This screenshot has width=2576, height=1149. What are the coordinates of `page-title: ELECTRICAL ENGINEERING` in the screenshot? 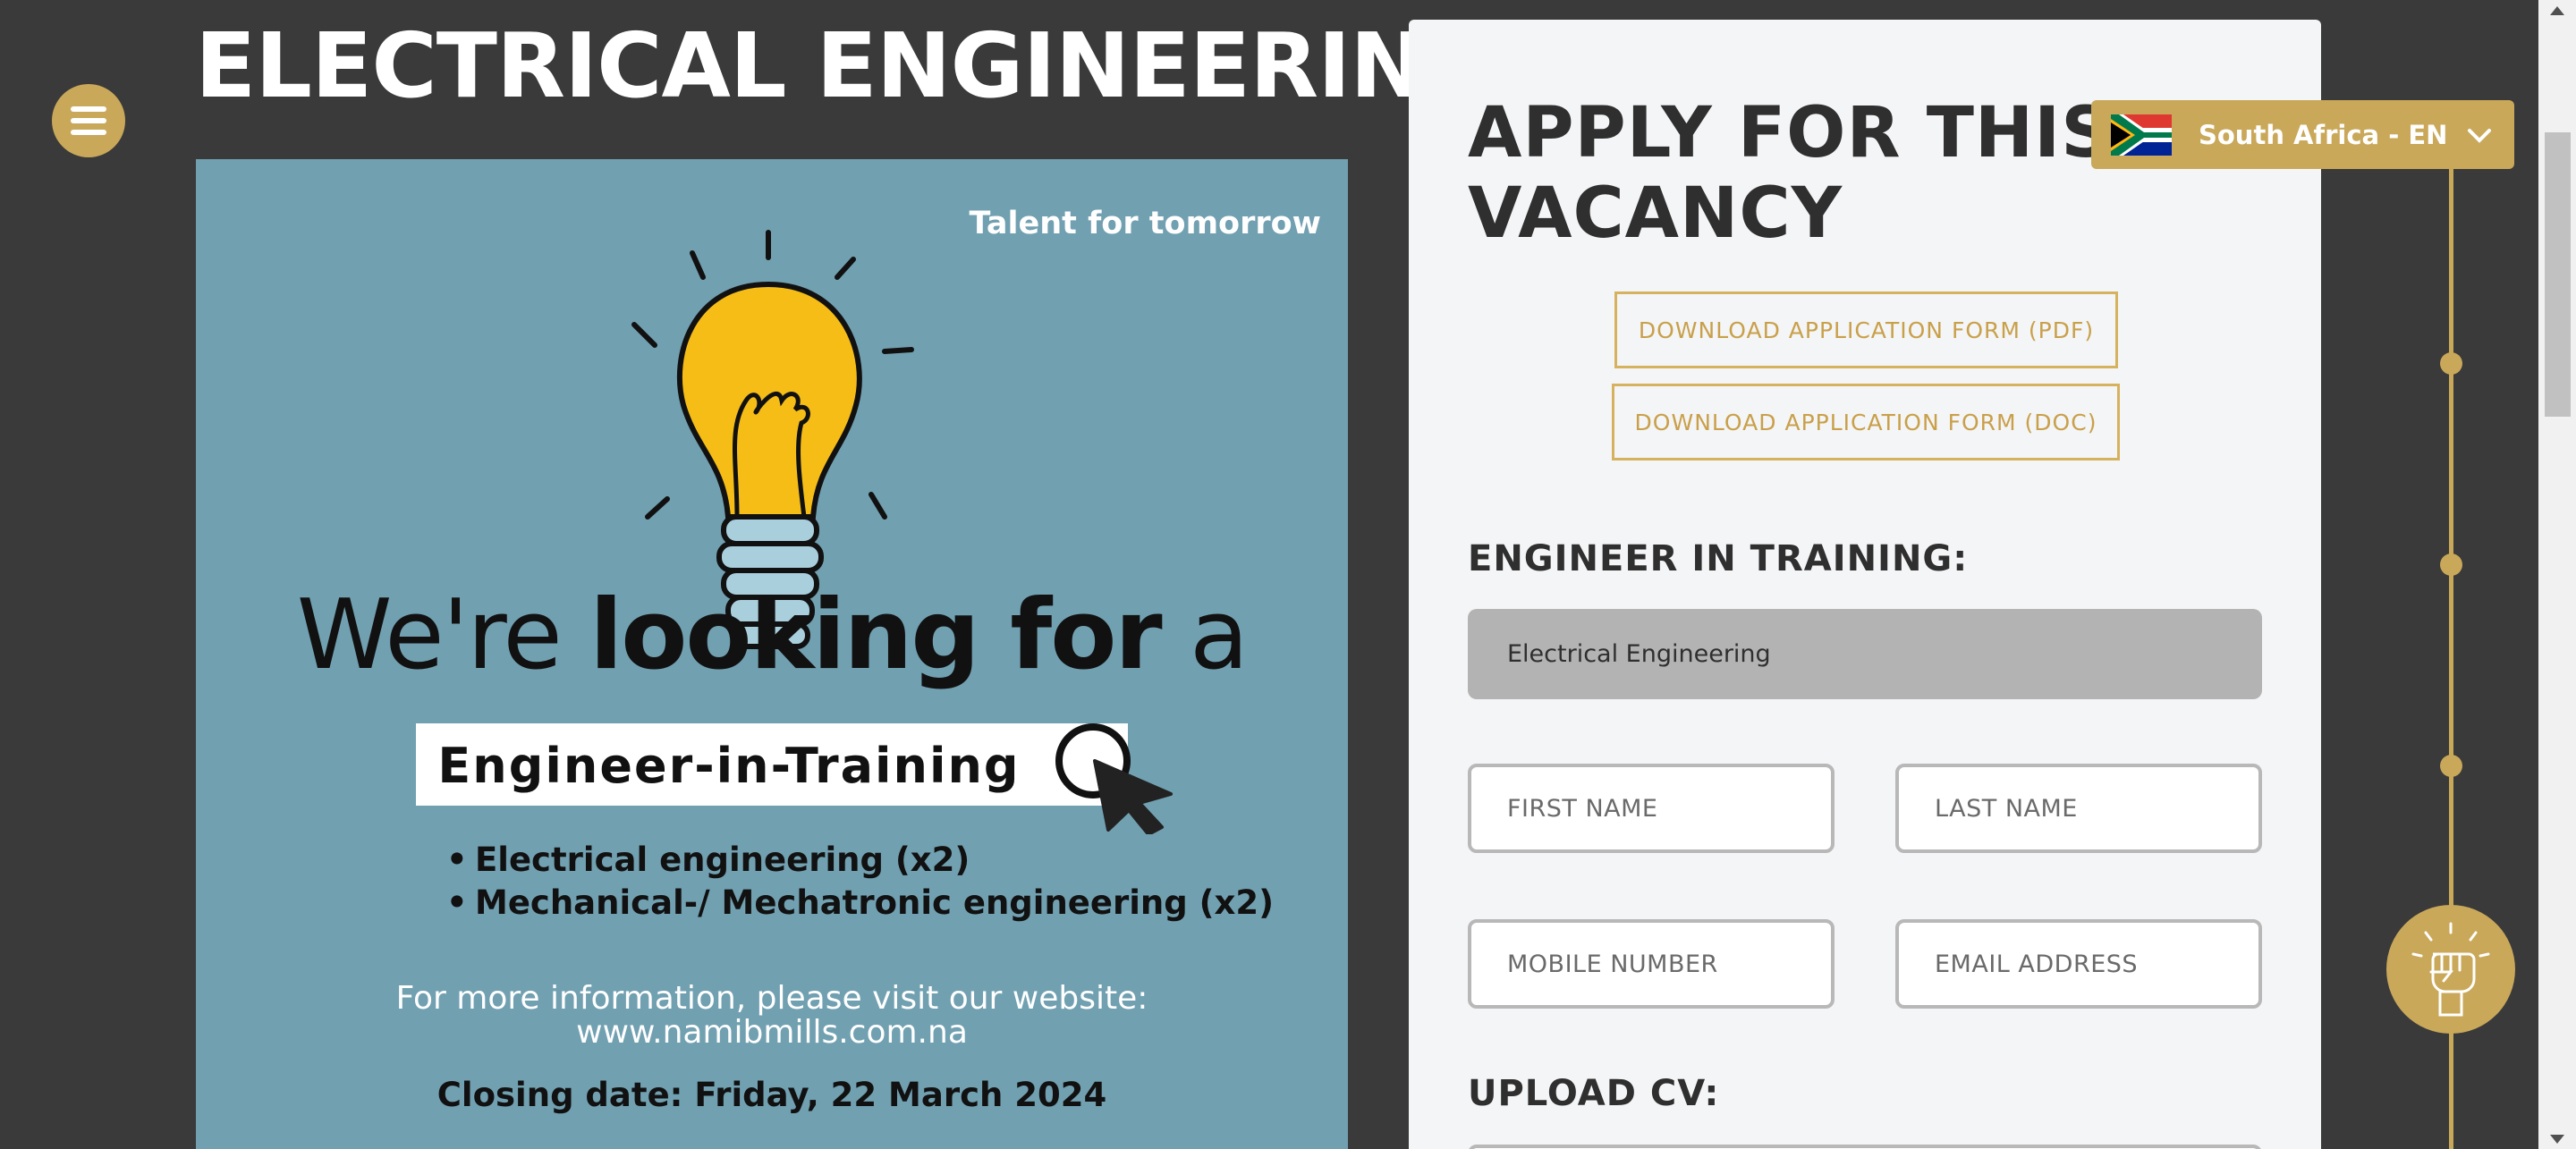 It's located at (846, 65).